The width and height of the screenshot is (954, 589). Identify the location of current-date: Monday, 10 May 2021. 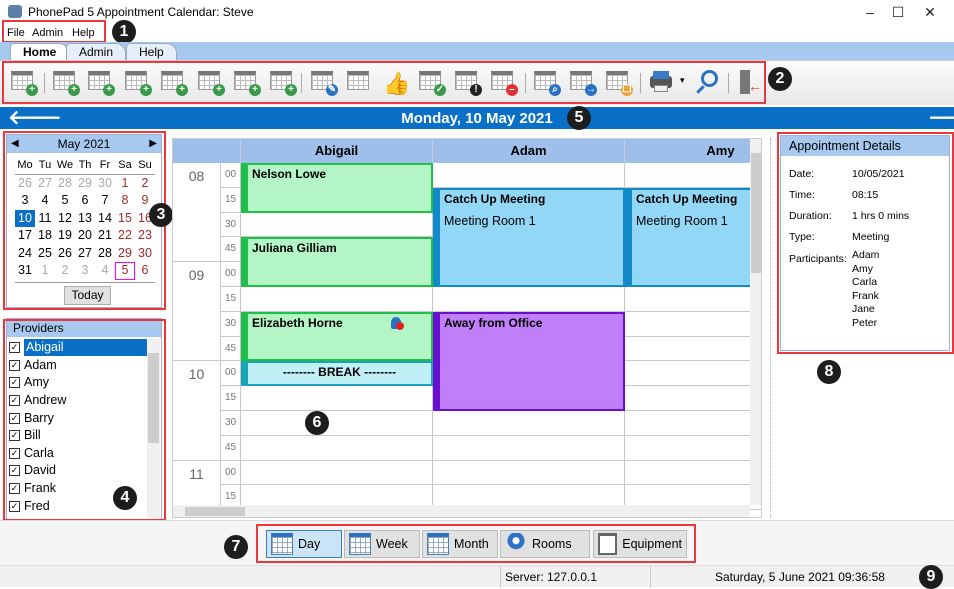
(477, 118).